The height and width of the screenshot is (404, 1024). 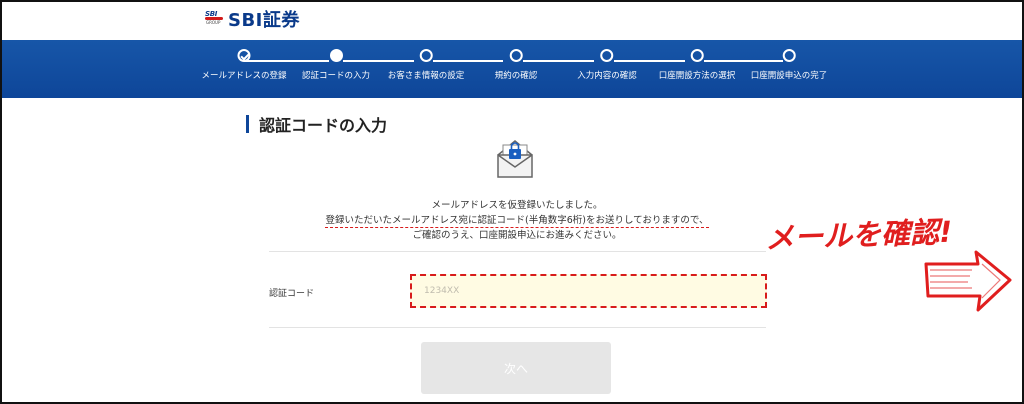 I want to click on form-divider-top, so click(x=517, y=251).